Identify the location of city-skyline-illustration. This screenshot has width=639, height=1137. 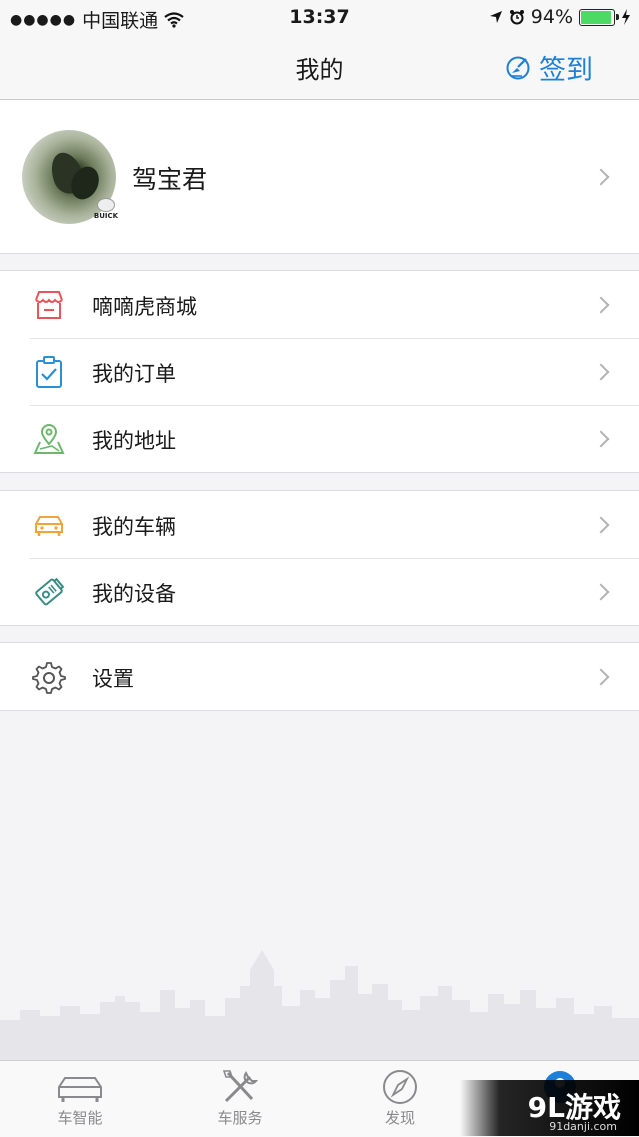
(319, 1005).